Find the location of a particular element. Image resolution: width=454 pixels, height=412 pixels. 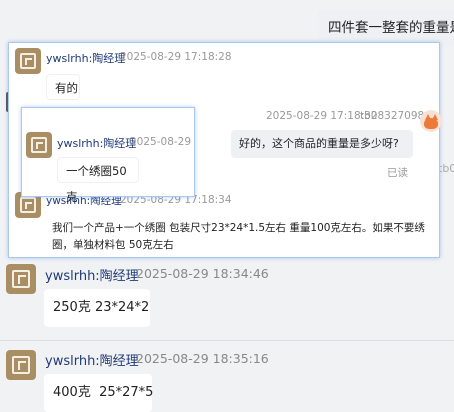

message-bubble: 有的 is located at coordinates (63, 87).